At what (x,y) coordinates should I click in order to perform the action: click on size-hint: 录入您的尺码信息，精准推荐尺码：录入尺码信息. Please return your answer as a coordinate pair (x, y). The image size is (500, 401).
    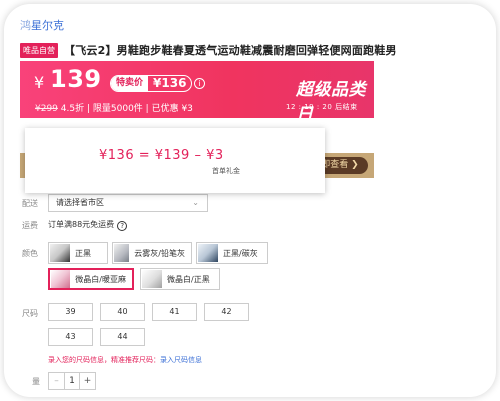
    Looking at the image, I should click on (125, 360).